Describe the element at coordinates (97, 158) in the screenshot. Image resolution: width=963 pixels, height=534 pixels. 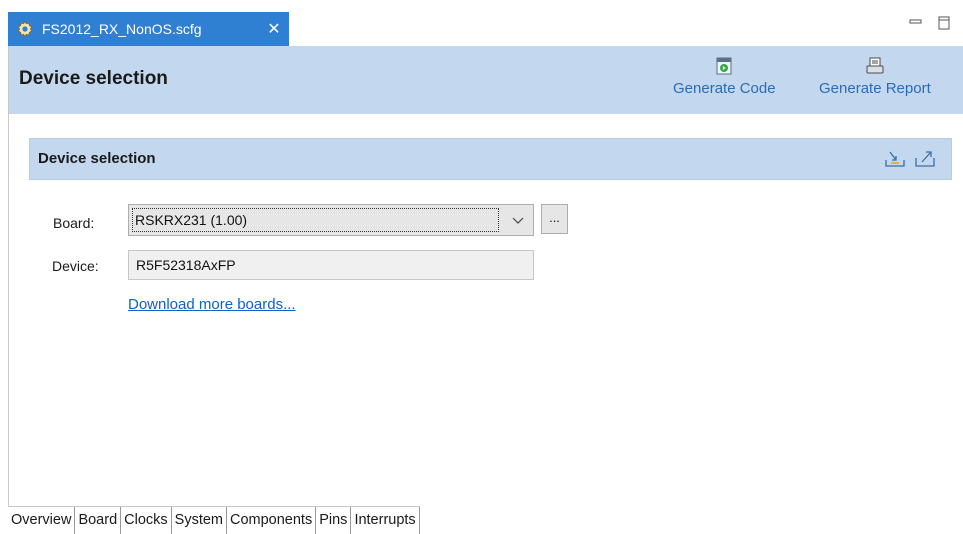
I see `section-title: Device selection` at that location.